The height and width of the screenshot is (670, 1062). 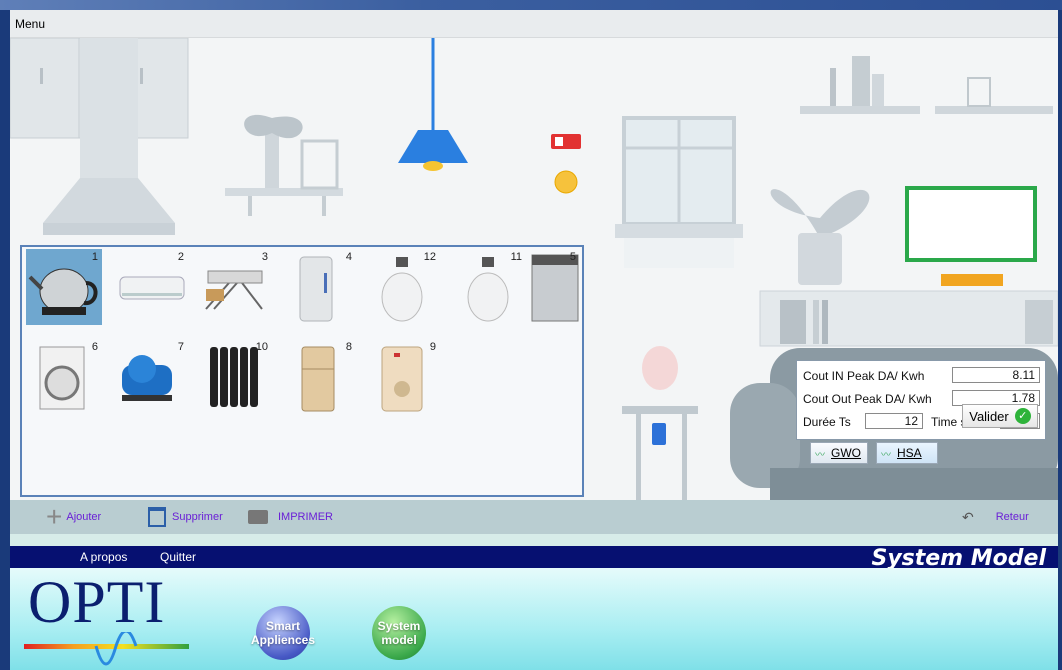 I want to click on air-conditioner-icon, so click(x=152, y=288).